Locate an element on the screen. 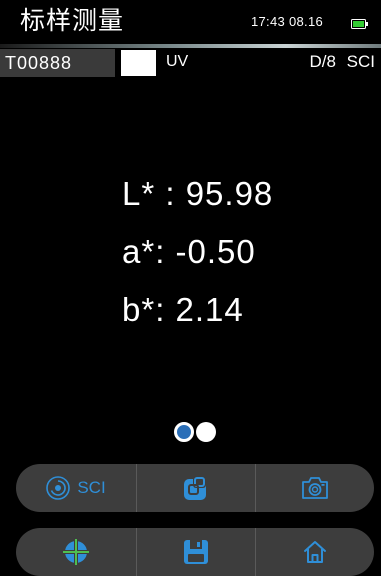  toolbar-top: SCI is located at coordinates (195, 488).